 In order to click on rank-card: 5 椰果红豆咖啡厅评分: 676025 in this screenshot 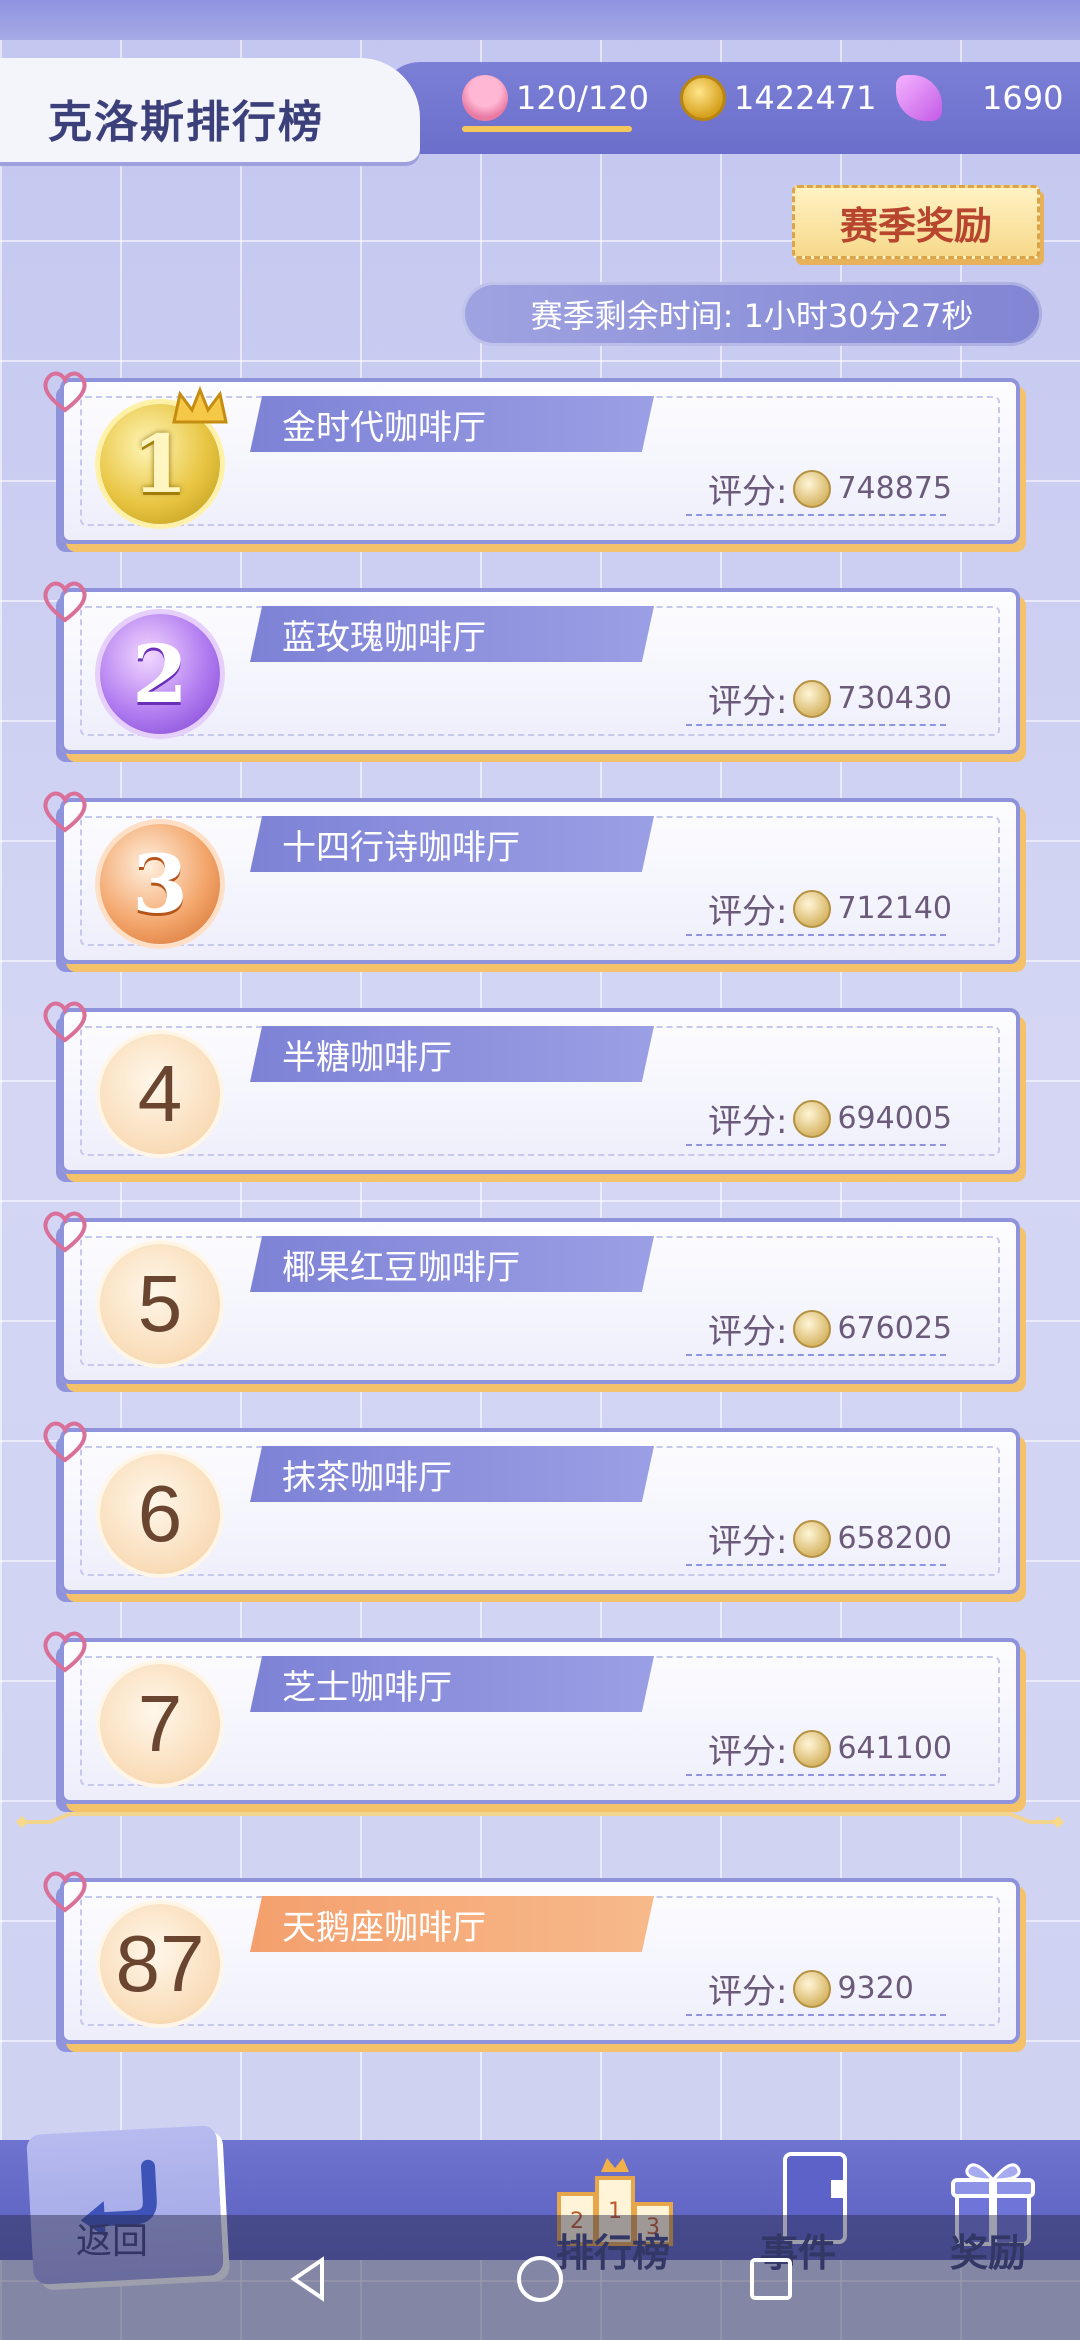, I will do `click(531, 1299)`.